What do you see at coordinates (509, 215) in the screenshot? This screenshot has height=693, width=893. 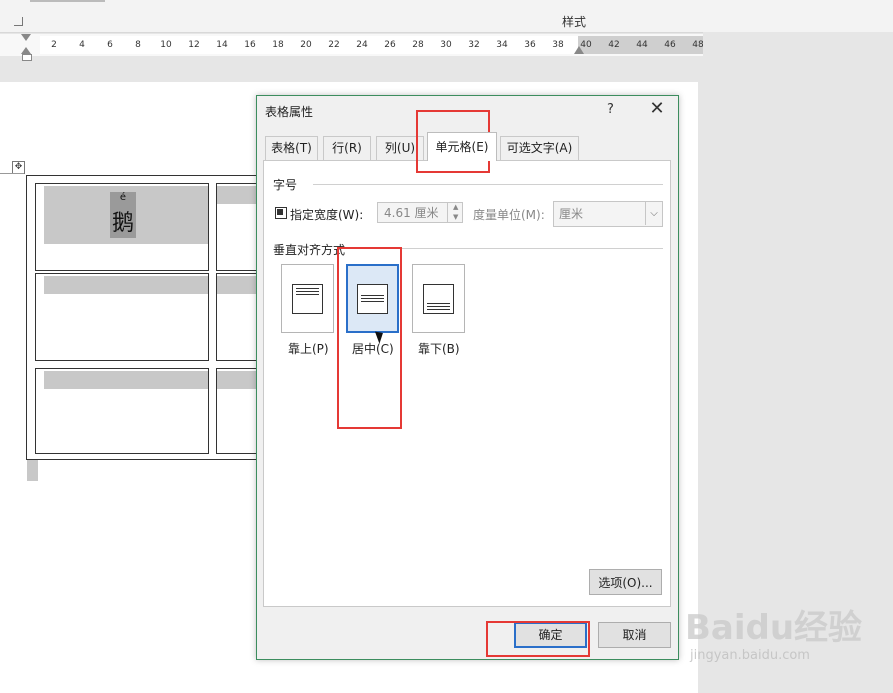 I see `measure-in-label: 度量单位(M):` at bounding box center [509, 215].